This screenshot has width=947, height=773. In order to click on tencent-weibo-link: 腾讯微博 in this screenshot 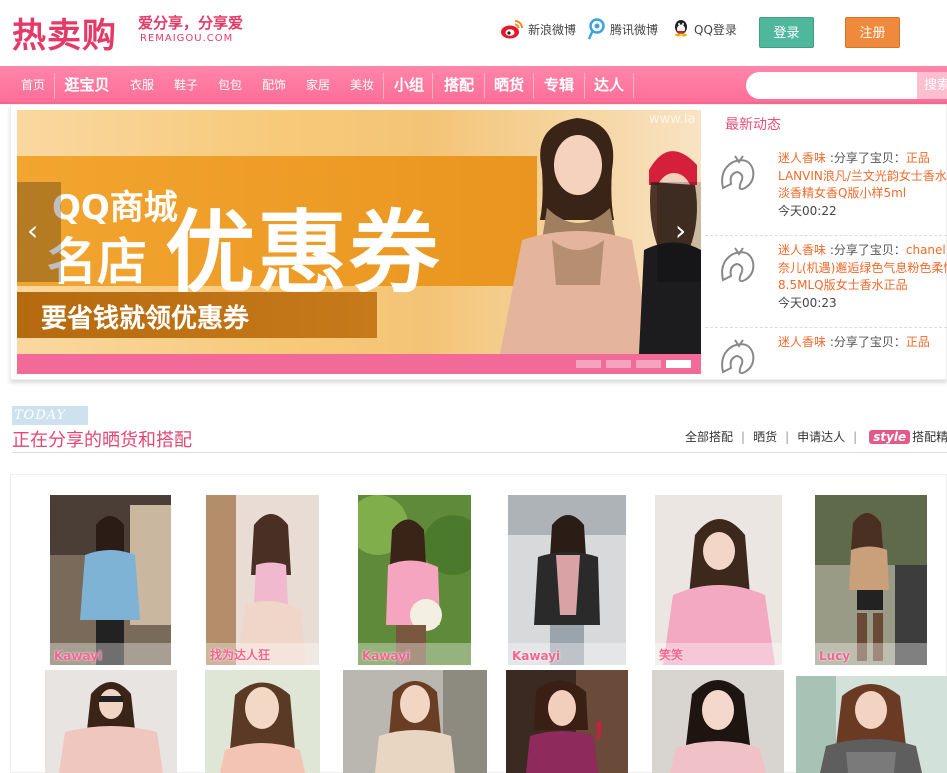, I will do `click(622, 29)`.